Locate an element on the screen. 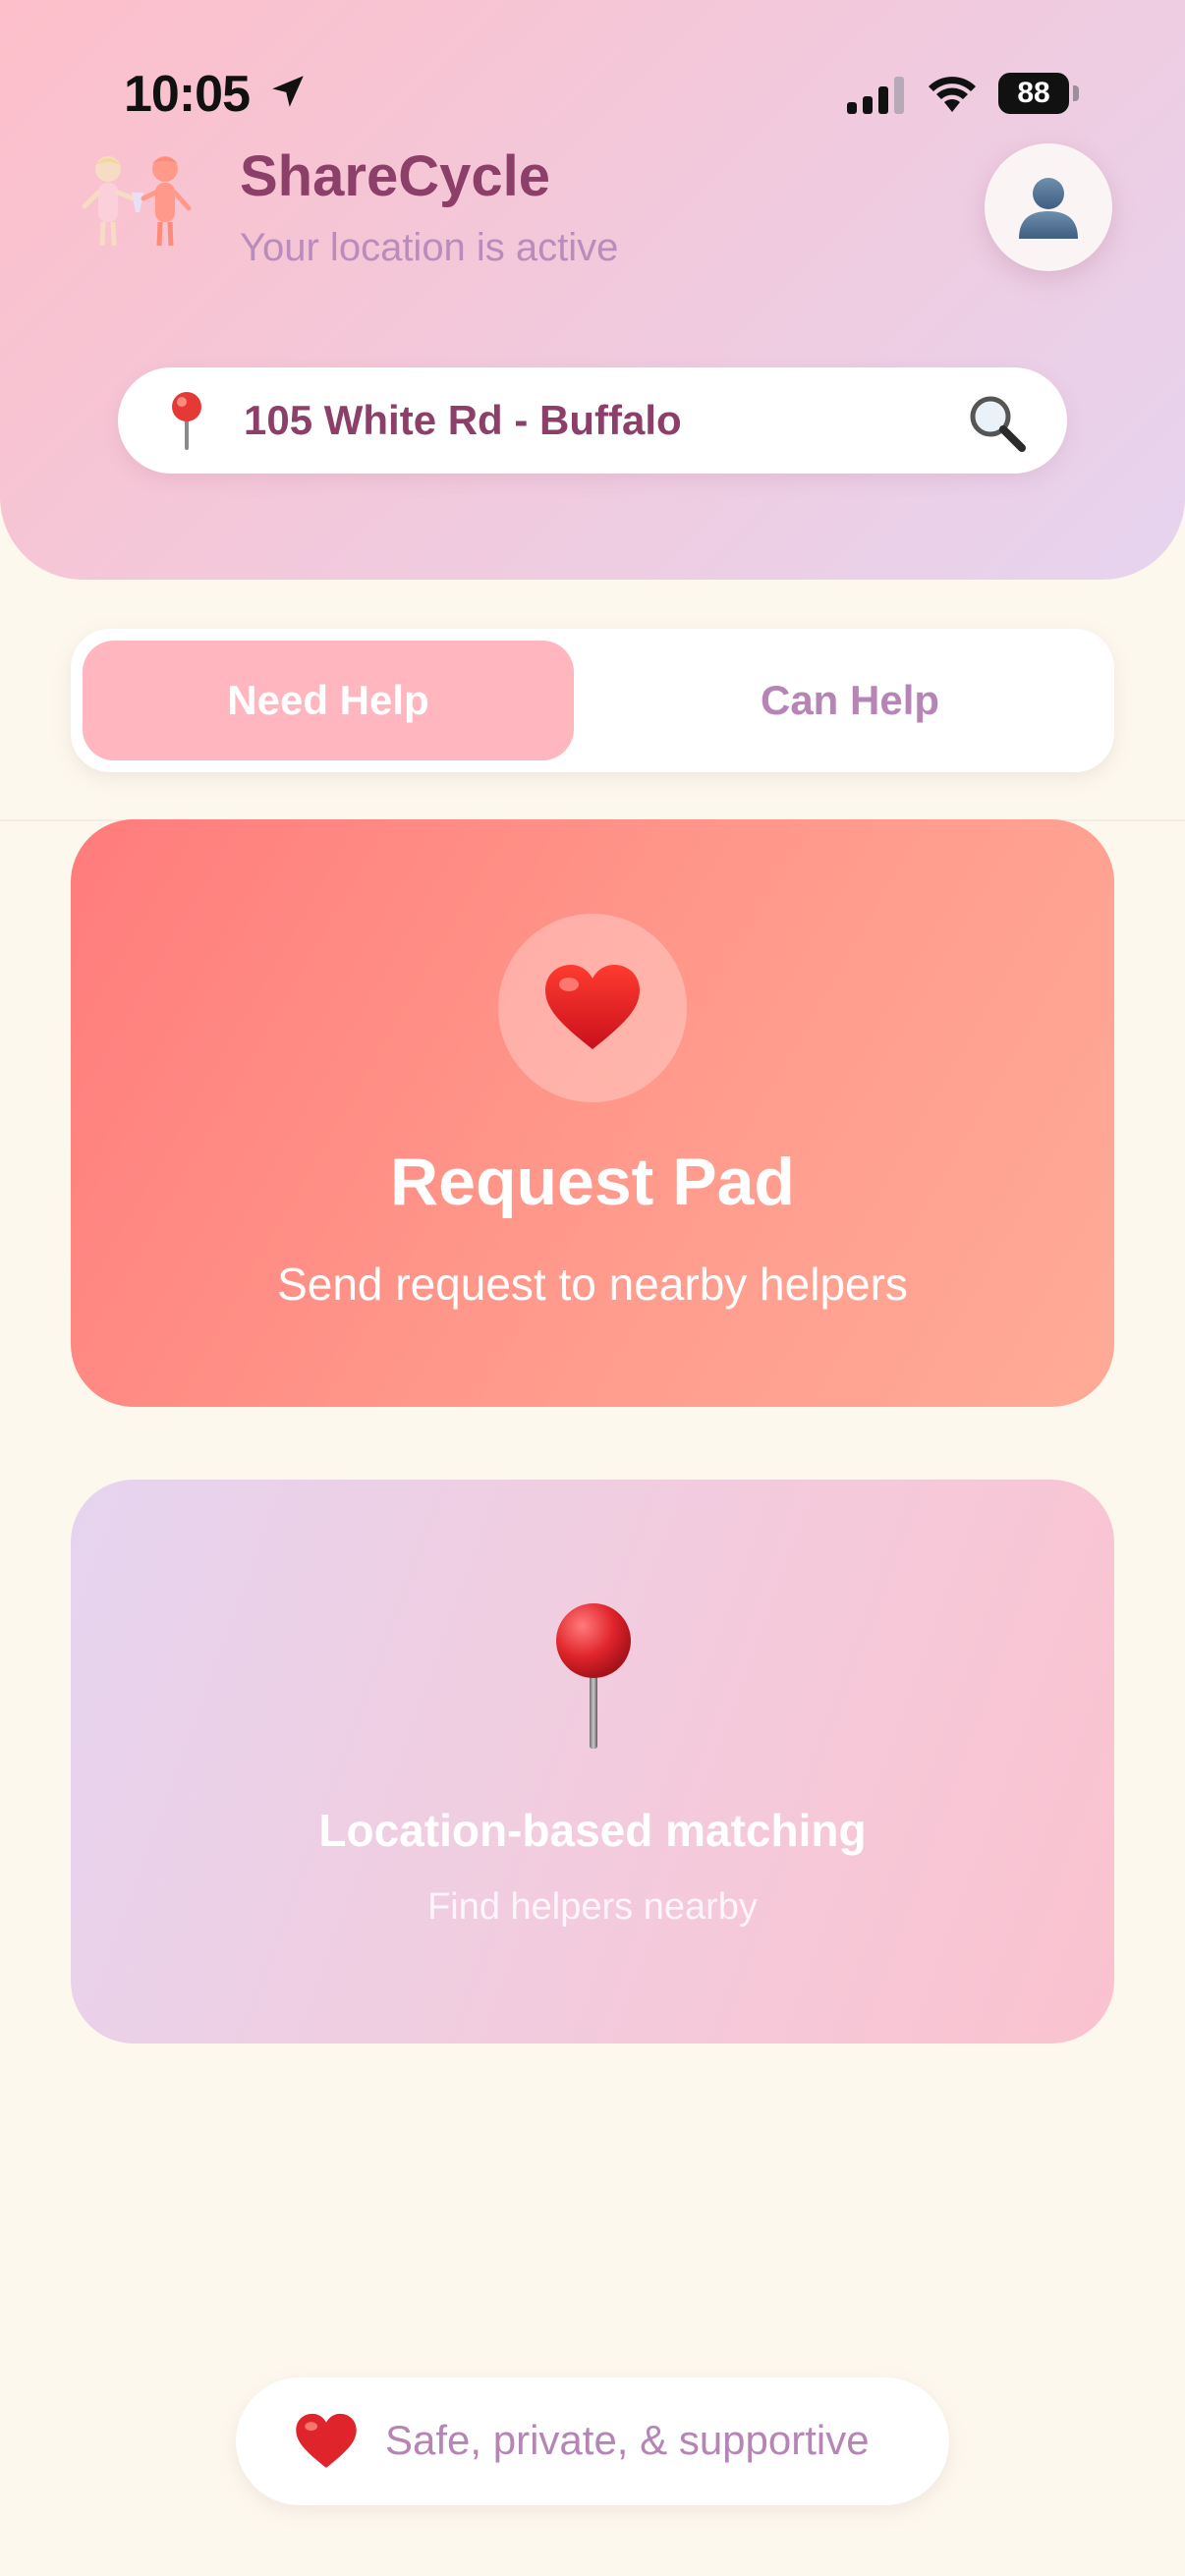 The width and height of the screenshot is (1185, 2576). wifi-icon is located at coordinates (953, 94).